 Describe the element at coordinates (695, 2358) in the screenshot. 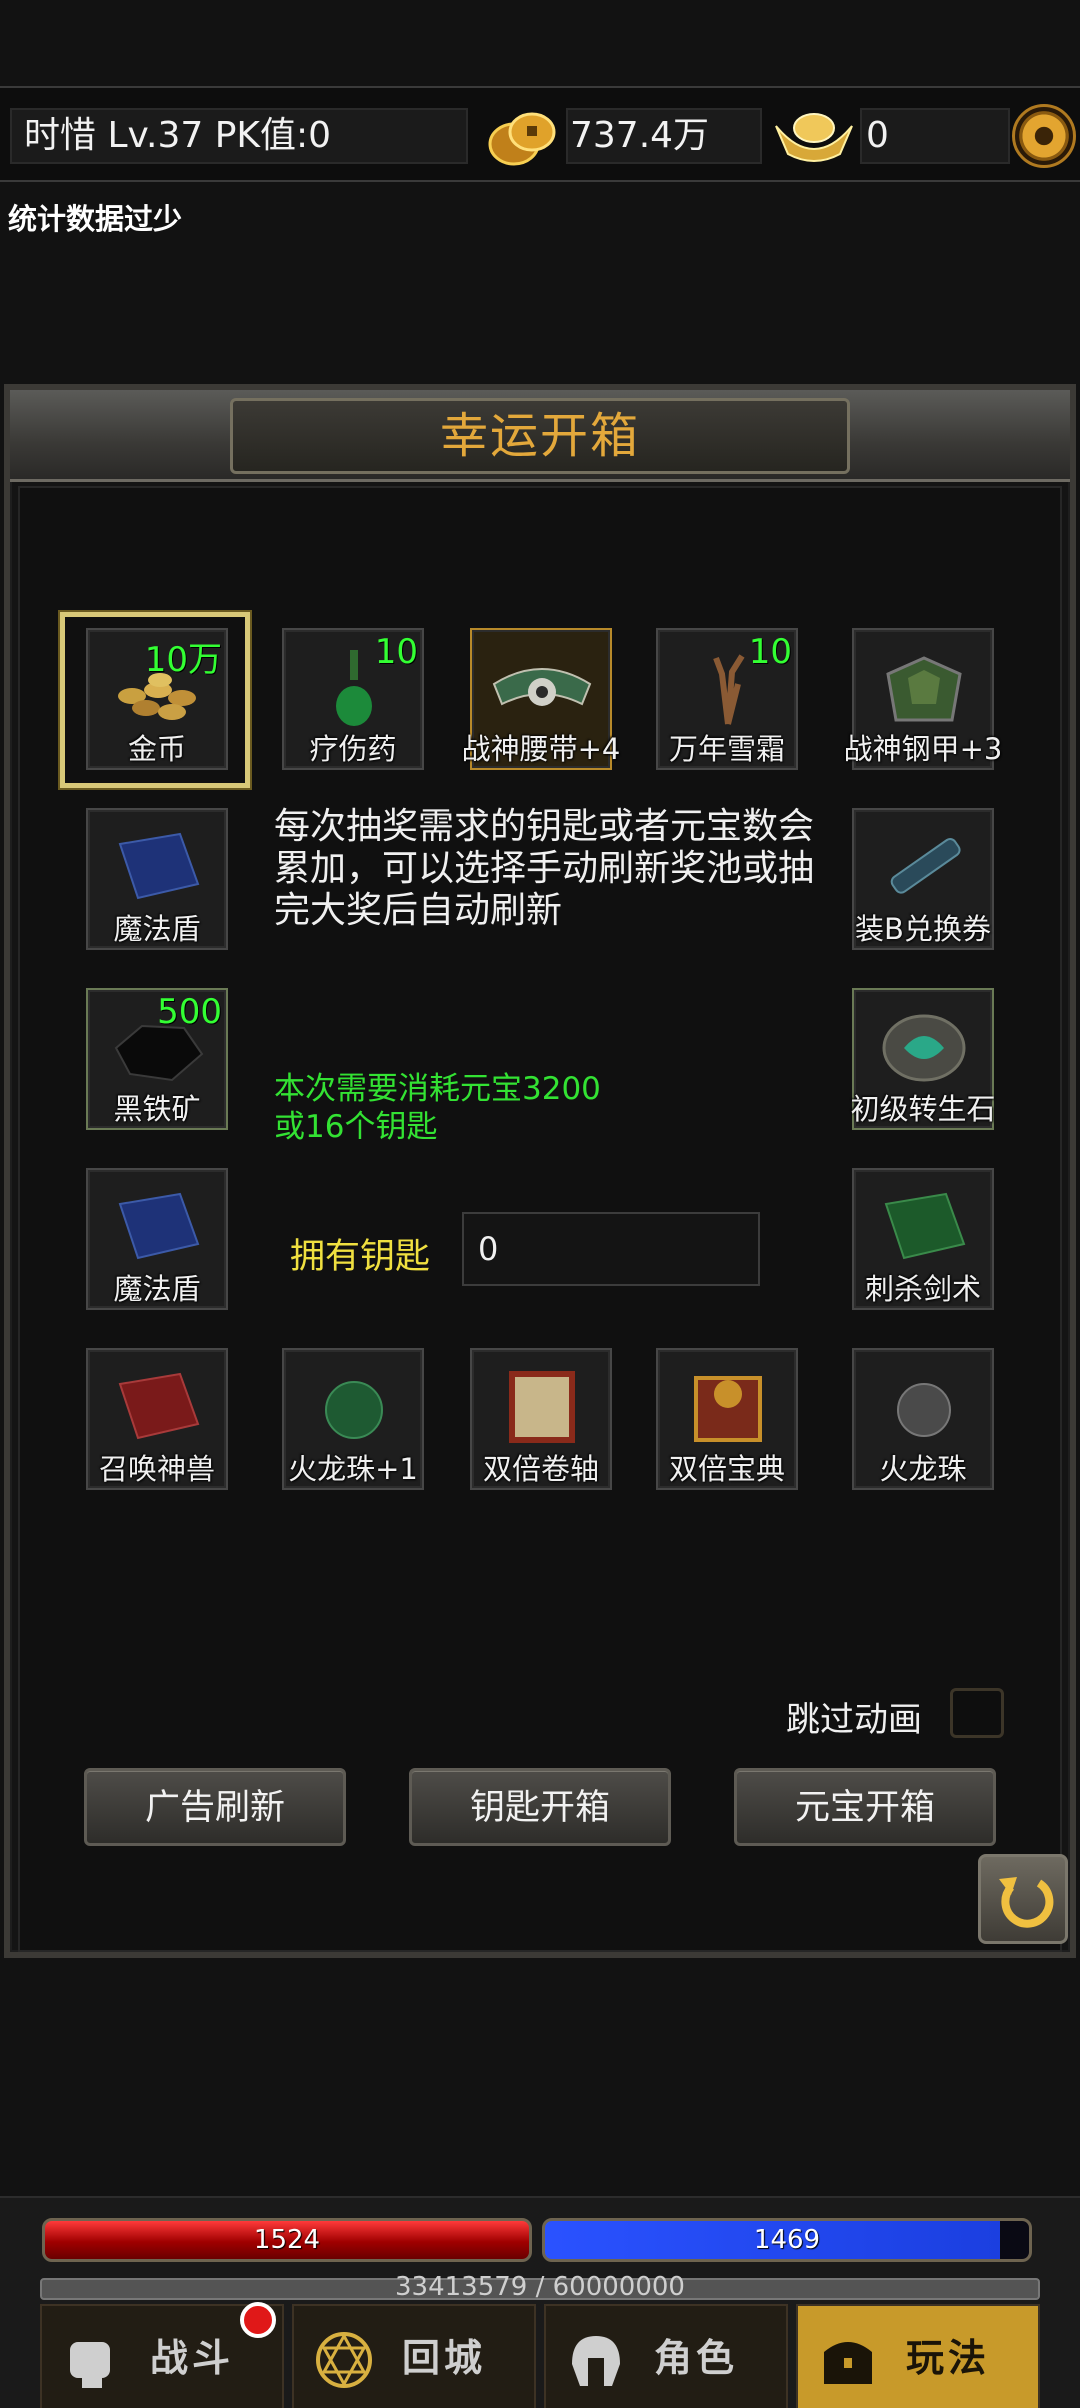

I see `nav-label: 角色` at that location.